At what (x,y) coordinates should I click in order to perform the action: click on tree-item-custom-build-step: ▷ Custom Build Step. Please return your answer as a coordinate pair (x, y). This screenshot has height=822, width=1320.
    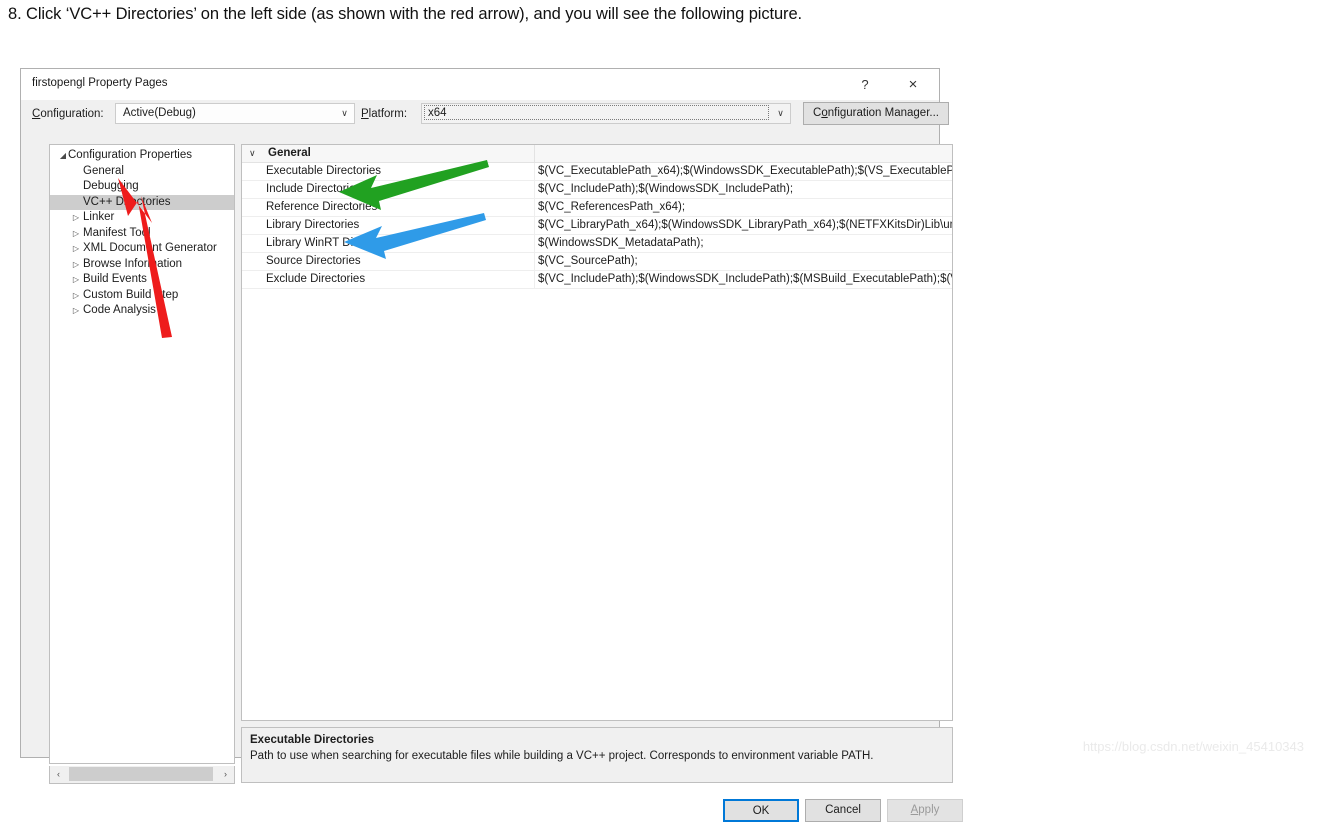
    Looking at the image, I should click on (142, 296).